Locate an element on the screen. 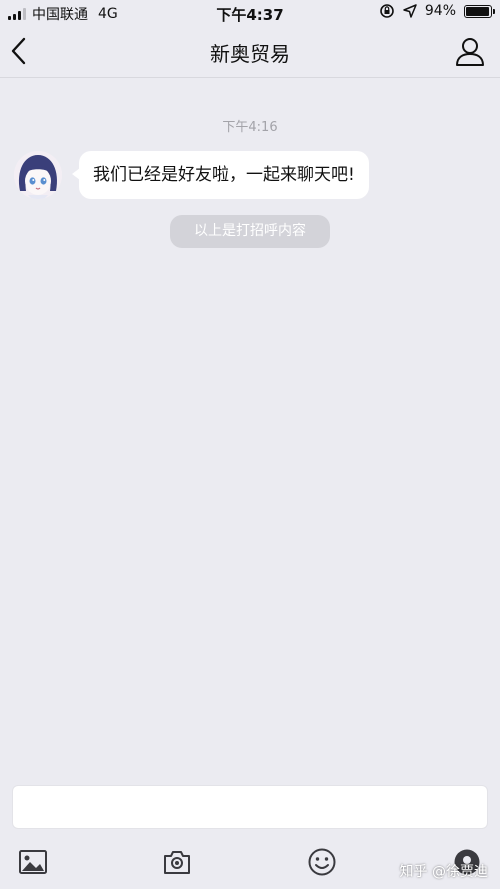  camera-icon is located at coordinates (177, 862).